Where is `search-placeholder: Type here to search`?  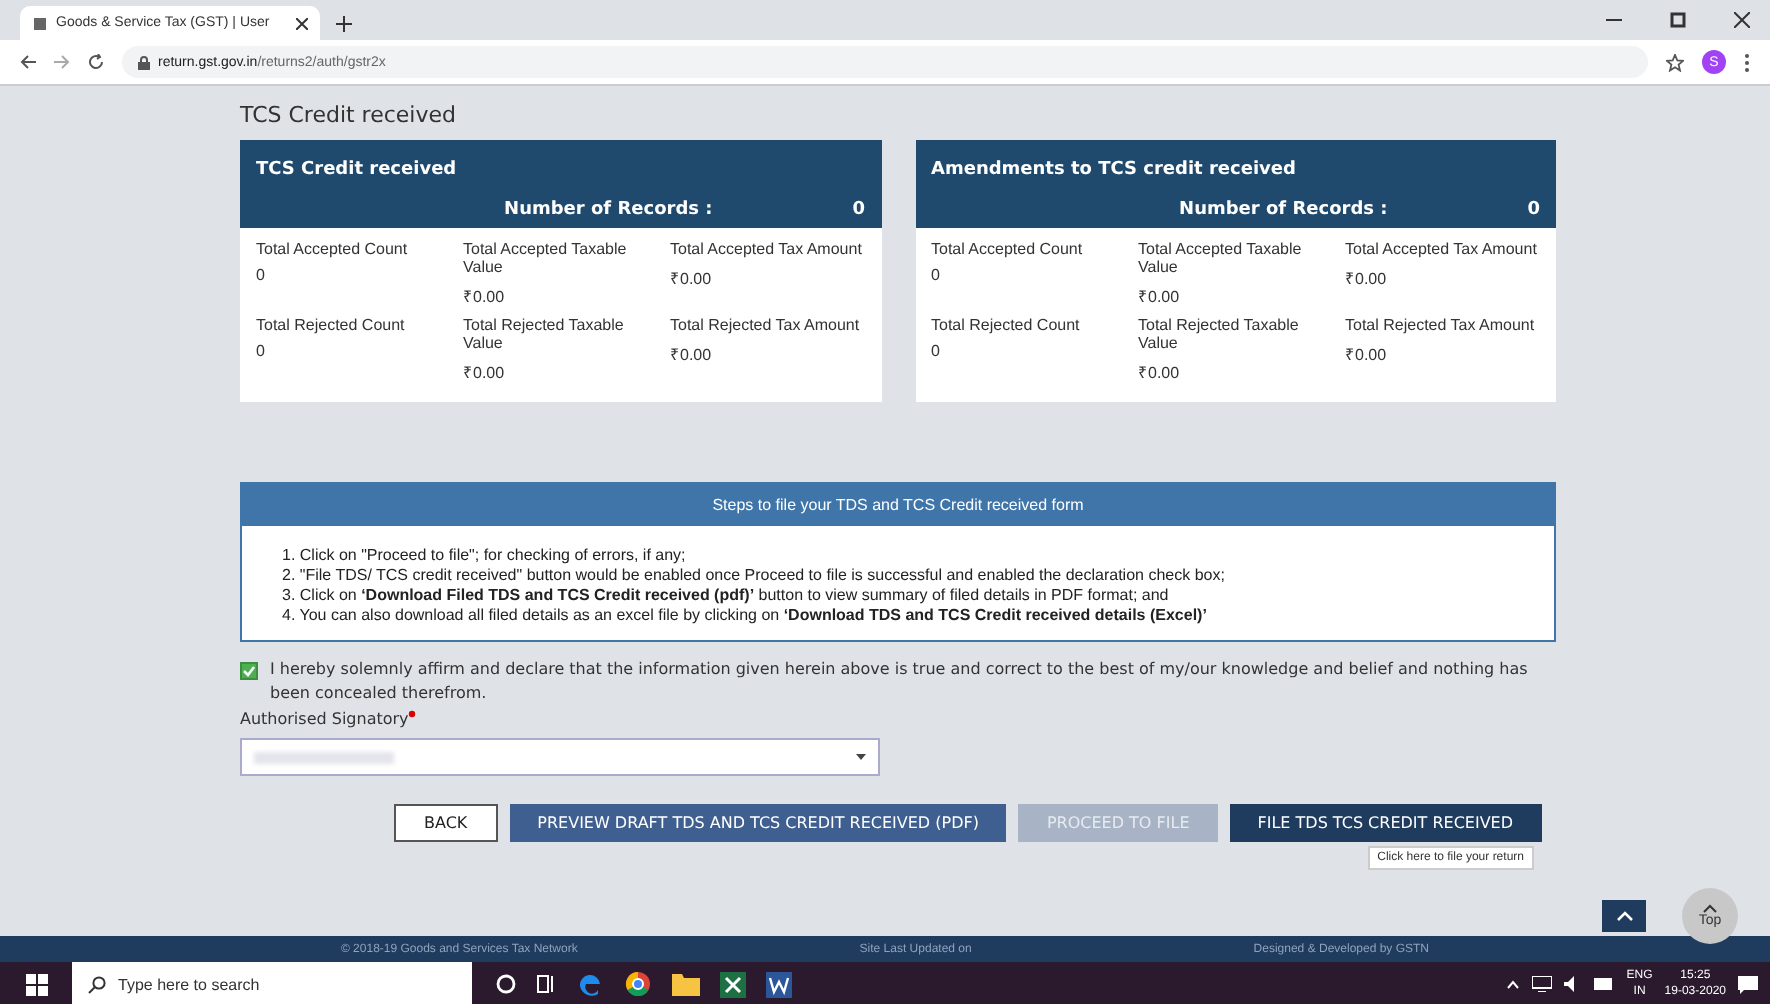
search-placeholder: Type here to search is located at coordinates (189, 984).